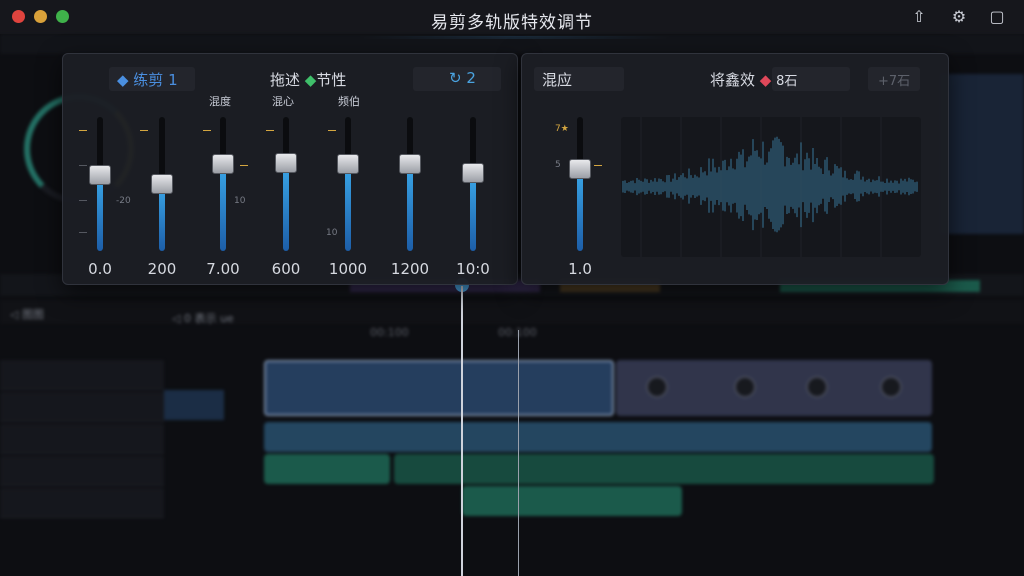 The width and height of the screenshot is (1024, 576). What do you see at coordinates (997, 17) in the screenshot?
I see `screen-icon: ▢` at bounding box center [997, 17].